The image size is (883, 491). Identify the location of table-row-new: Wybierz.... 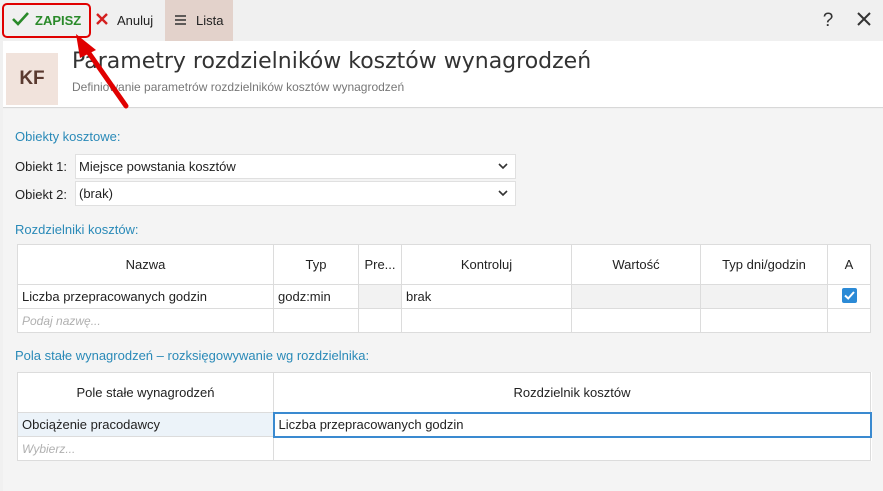
(444, 448).